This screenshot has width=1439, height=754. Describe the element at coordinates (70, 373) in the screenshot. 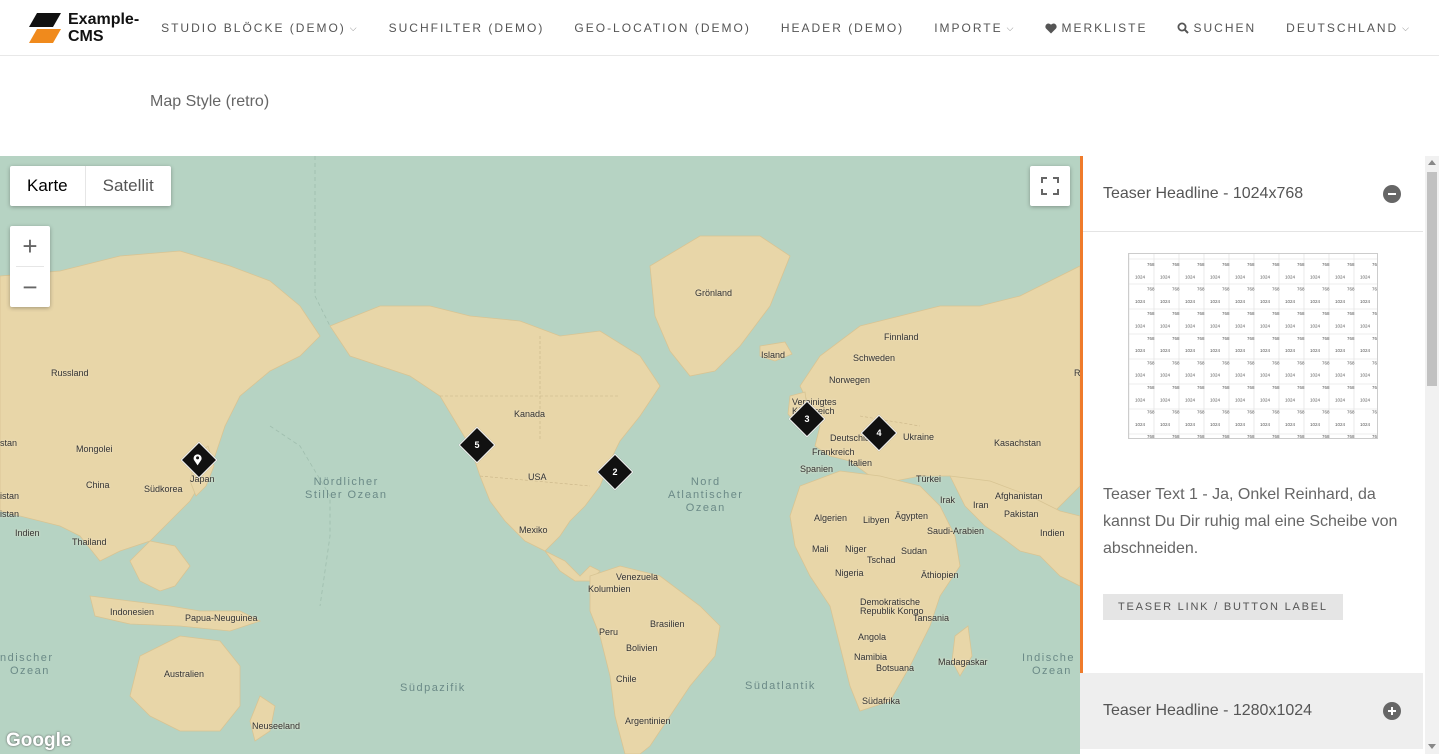

I see `country-label: Russland` at that location.